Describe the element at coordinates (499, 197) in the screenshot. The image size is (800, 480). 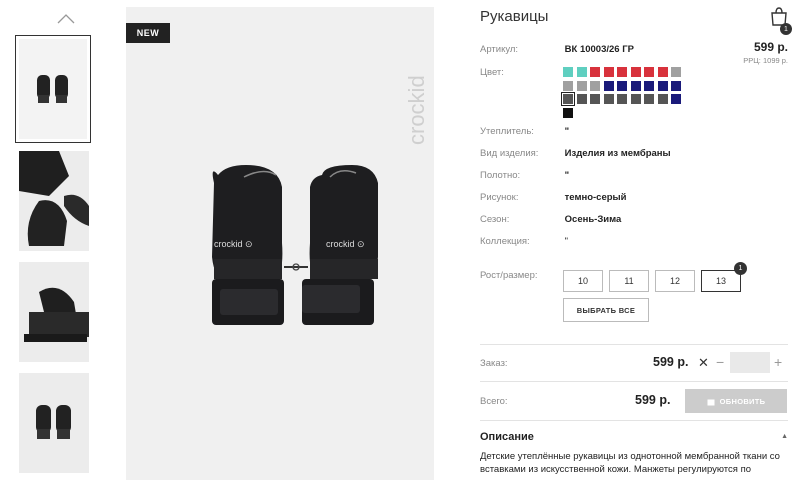
I see `pattern-label: Рисунок:` at that location.